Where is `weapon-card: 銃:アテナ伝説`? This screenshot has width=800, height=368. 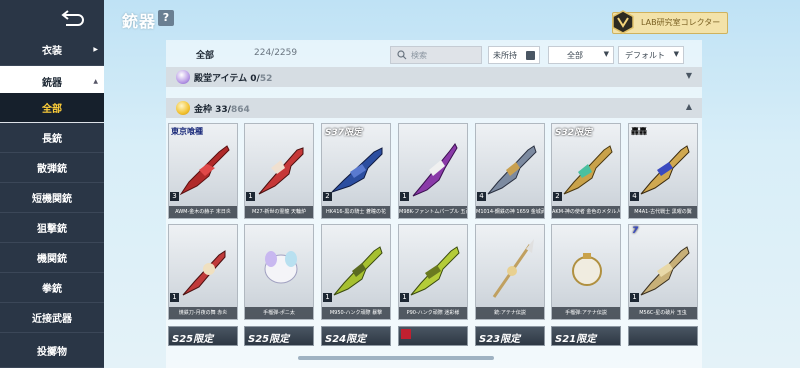 weapon-card: 銃:アテナ伝説 is located at coordinates (510, 272).